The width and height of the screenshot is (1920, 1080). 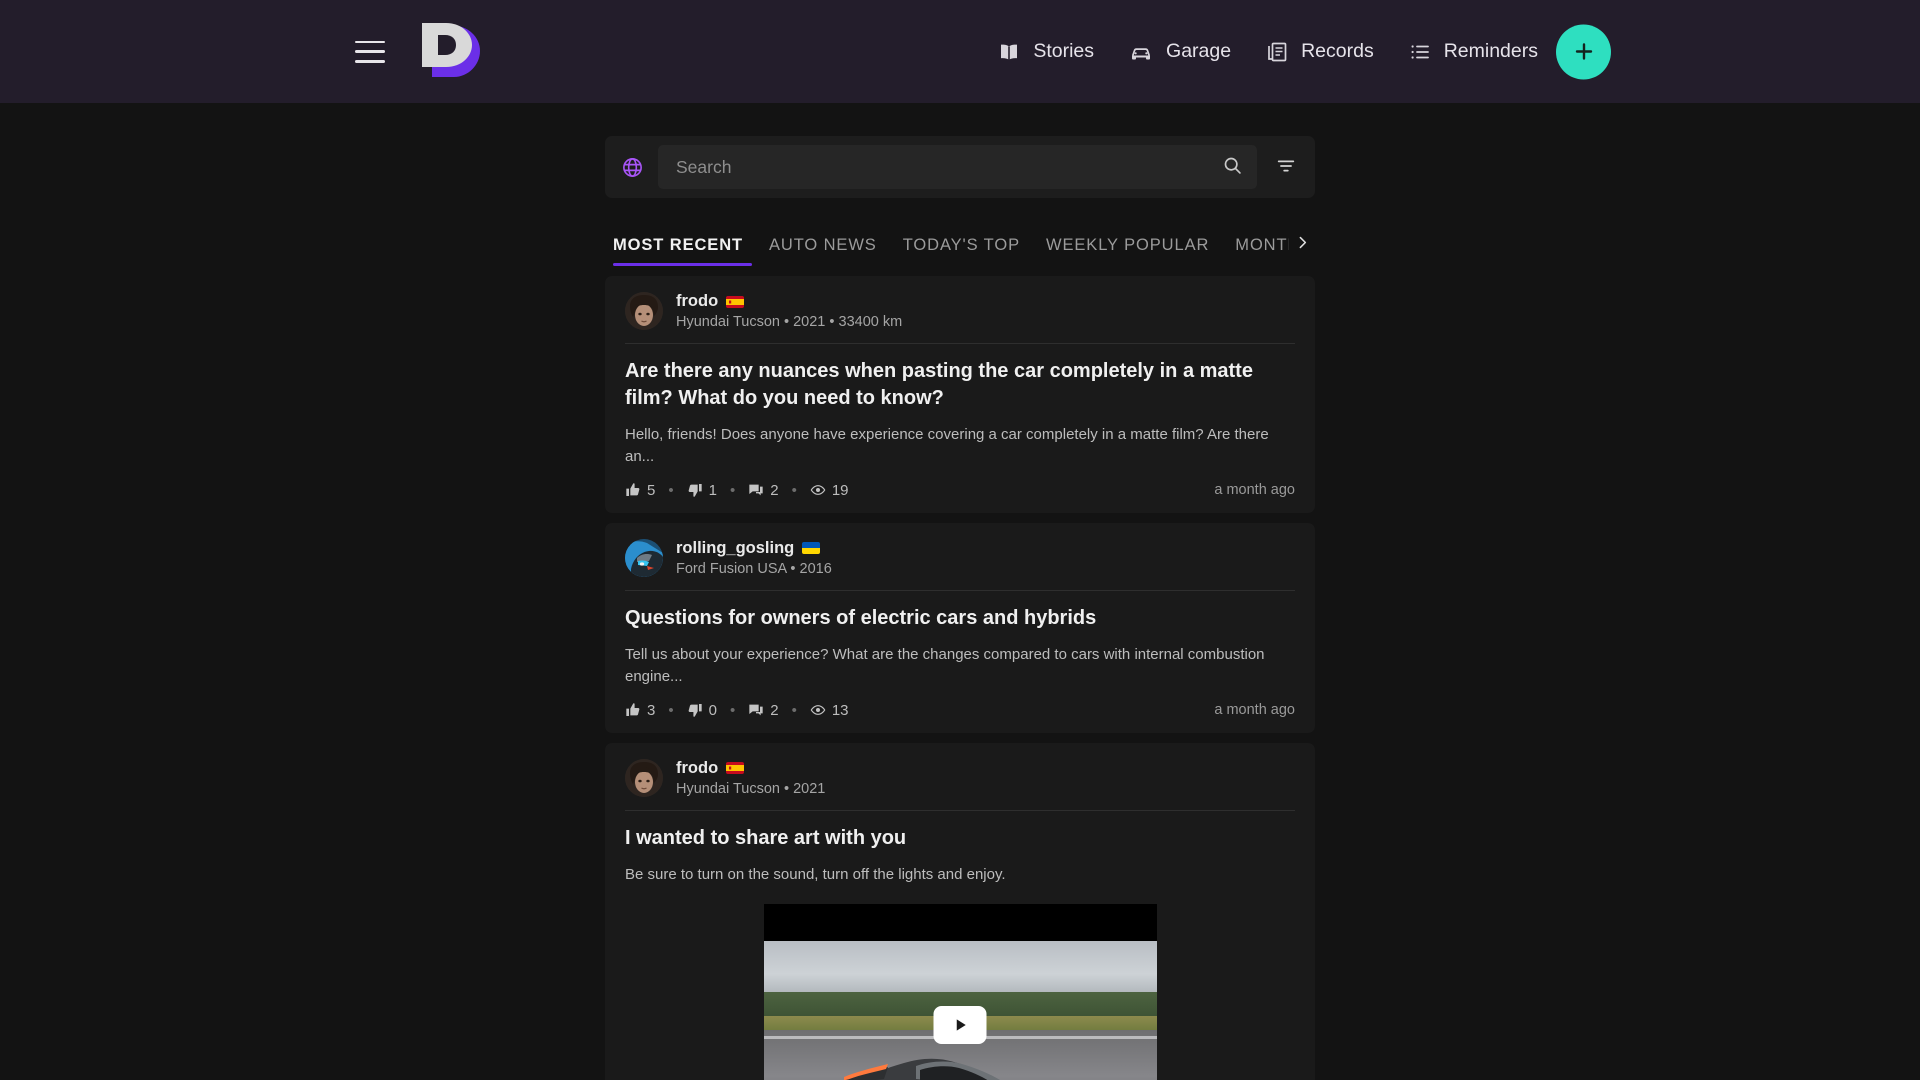 I want to click on filter-button, so click(x=1286, y=167).